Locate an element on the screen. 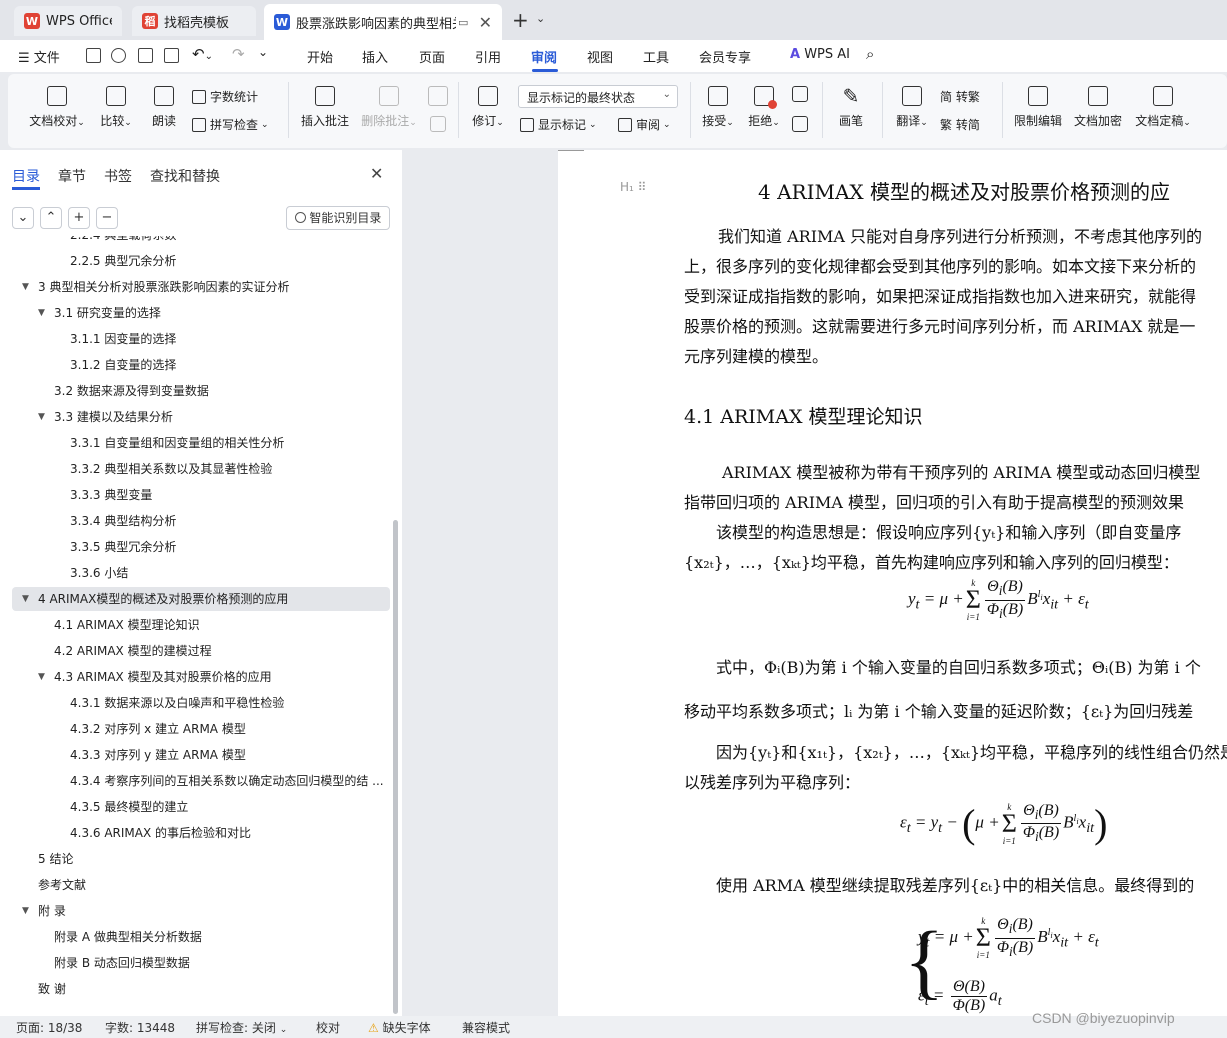 The height and width of the screenshot is (1038, 1227). proof-status: 校对 is located at coordinates (328, 1027).